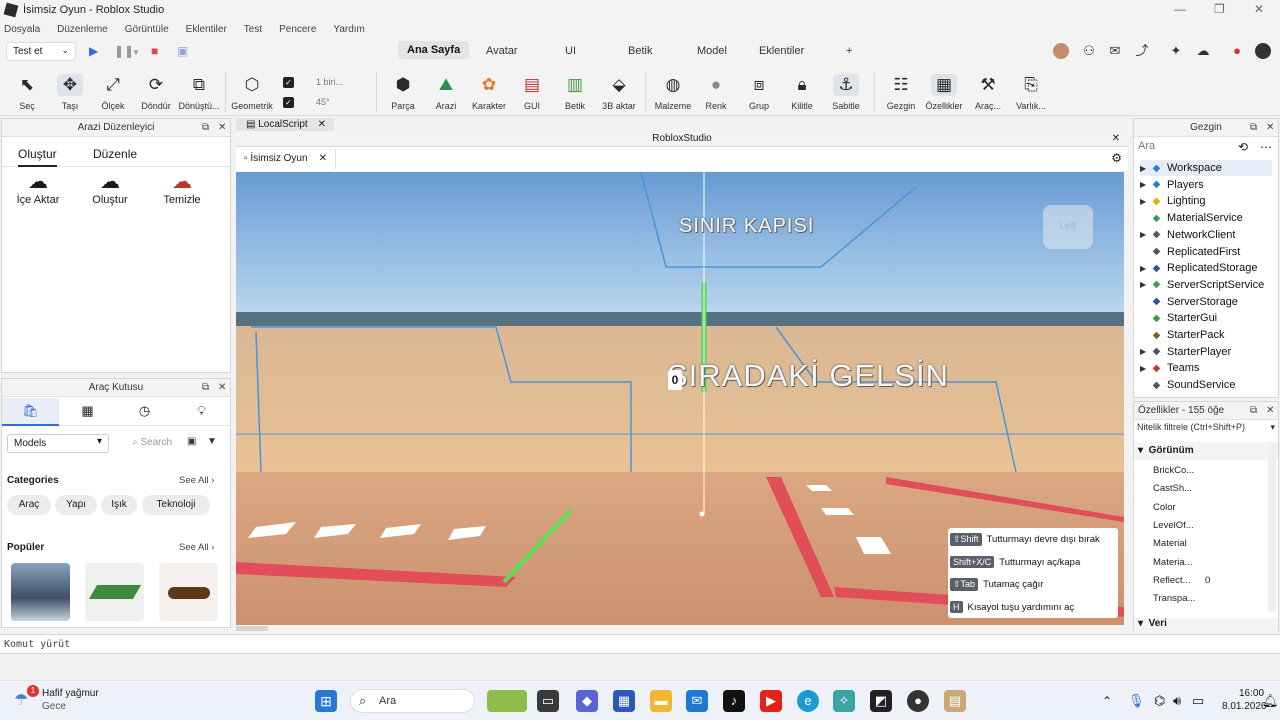  I want to click on lock-tool: 🔒︎ Kilitle, so click(802, 92).